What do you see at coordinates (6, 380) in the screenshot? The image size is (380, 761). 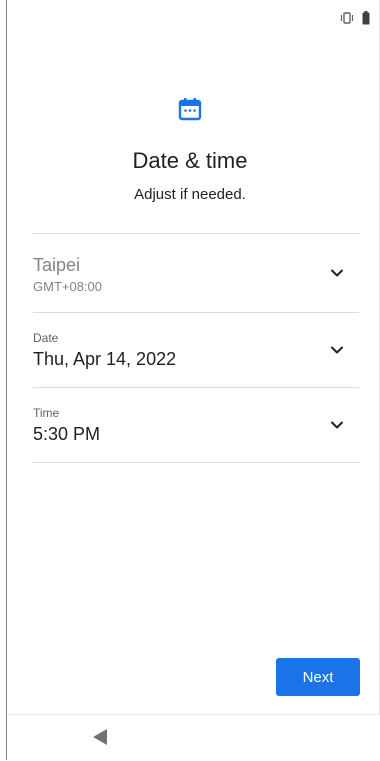 I see `left-frame-edge` at bounding box center [6, 380].